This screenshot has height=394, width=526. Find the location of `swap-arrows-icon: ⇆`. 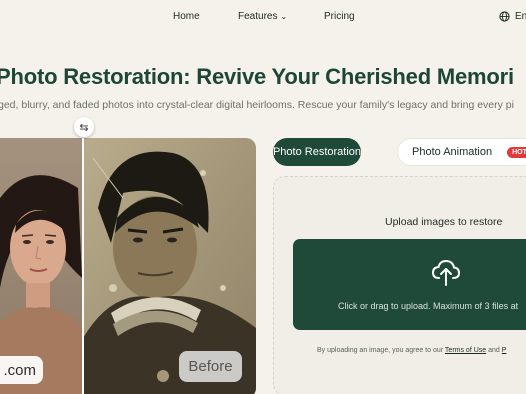

swap-arrows-icon: ⇆ is located at coordinates (84, 127).